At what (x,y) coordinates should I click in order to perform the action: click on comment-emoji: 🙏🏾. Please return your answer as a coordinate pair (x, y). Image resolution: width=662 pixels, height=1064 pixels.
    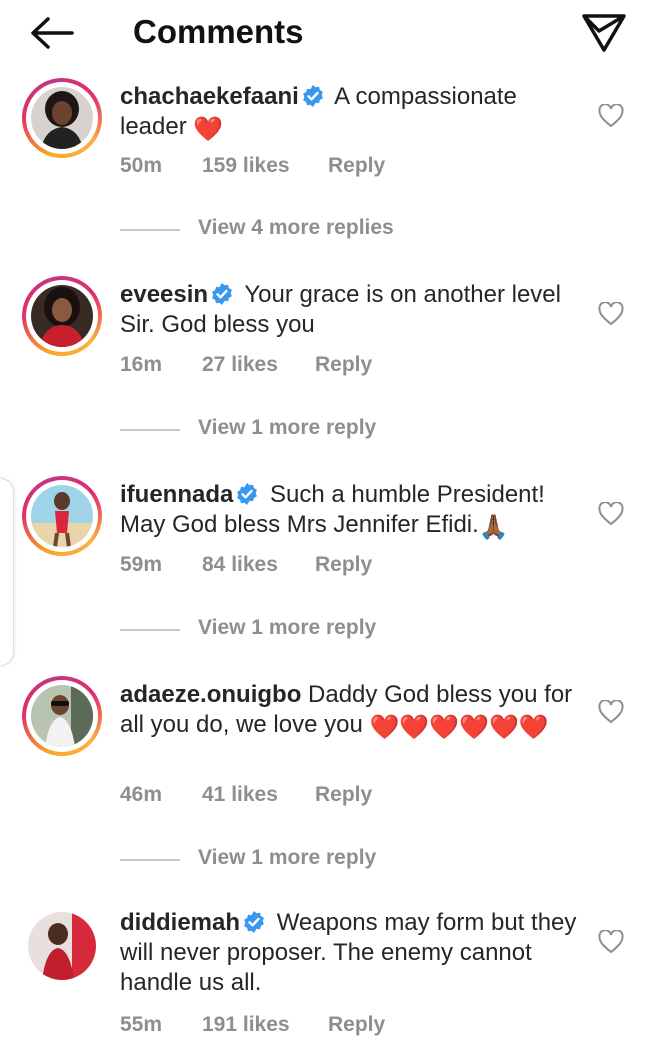
    Looking at the image, I should click on (493, 527).